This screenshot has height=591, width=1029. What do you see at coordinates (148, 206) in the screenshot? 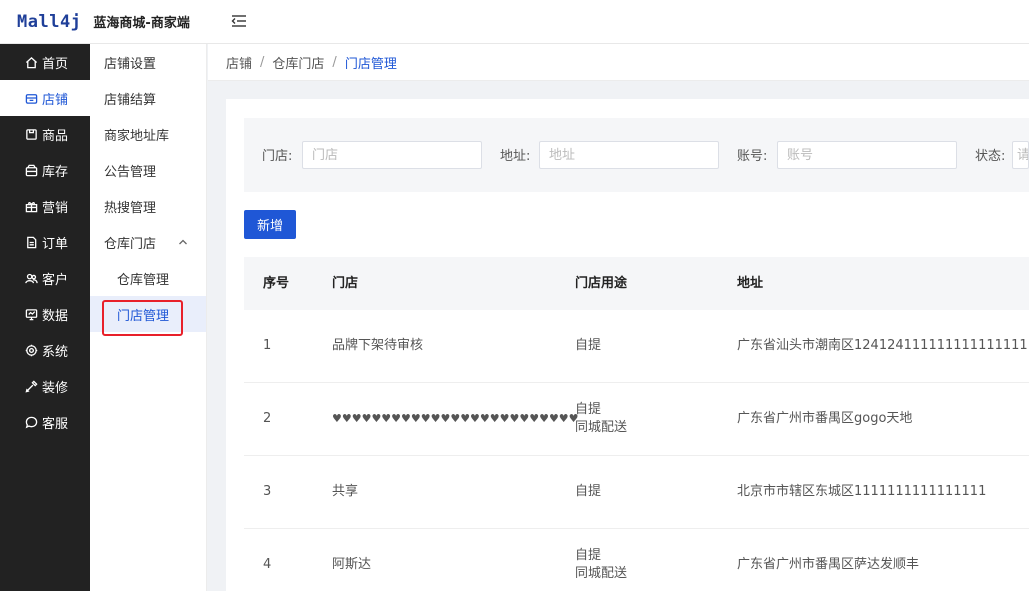
I see `subnav-item-hot-search: 热搜管理` at bounding box center [148, 206].